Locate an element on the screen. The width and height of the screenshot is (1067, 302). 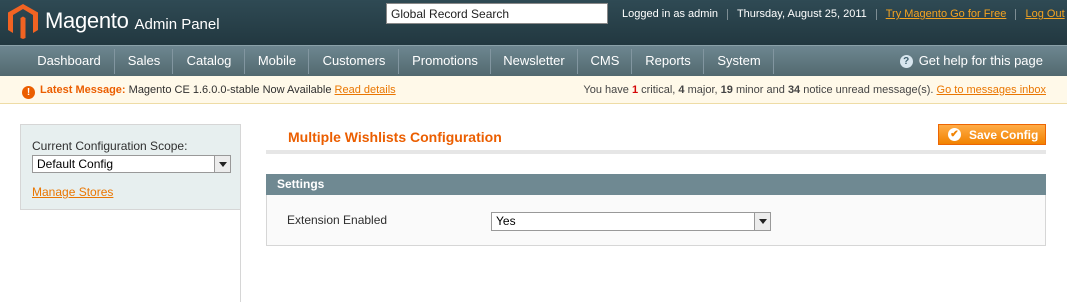
read-details-link: Read details is located at coordinates (365, 90).